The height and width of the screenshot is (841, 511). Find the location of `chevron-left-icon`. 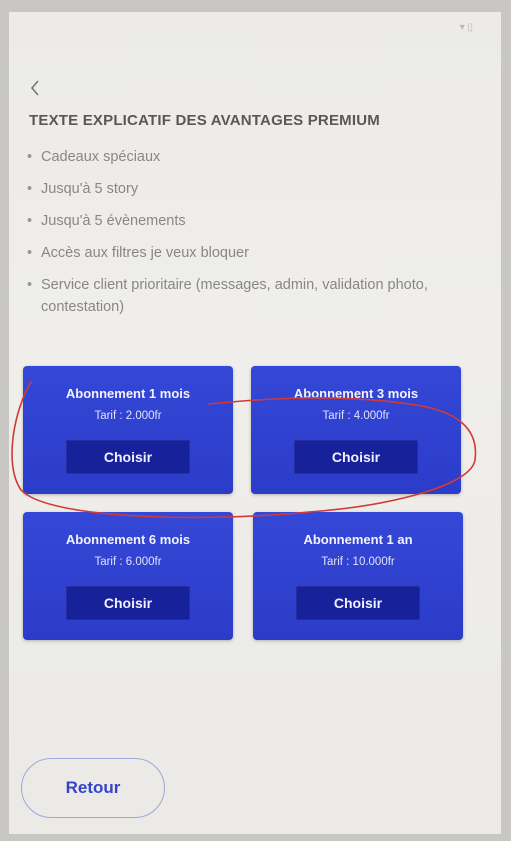

chevron-left-icon is located at coordinates (37, 88).